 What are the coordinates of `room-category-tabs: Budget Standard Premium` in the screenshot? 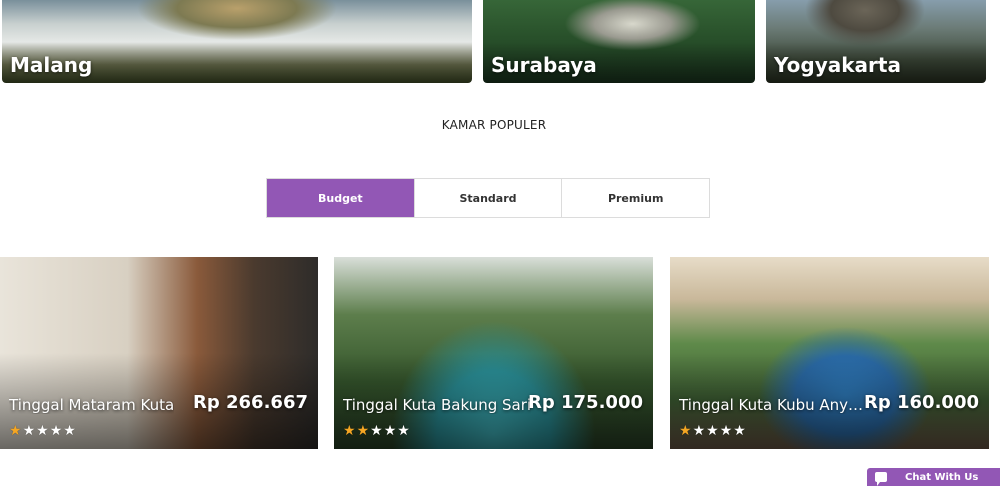 It's located at (488, 198).